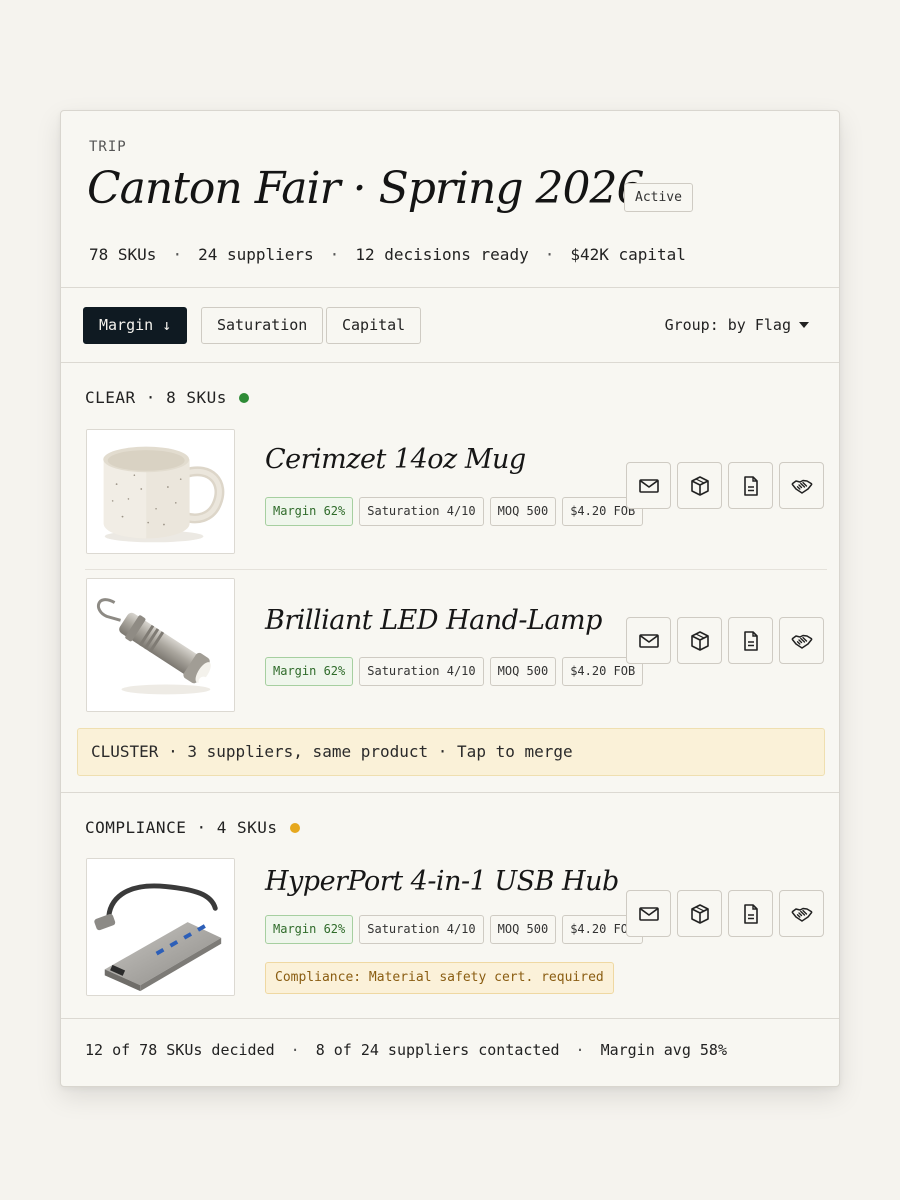 This screenshot has width=900, height=1200. What do you see at coordinates (804, 325) in the screenshot?
I see `chevron-down-icon` at bounding box center [804, 325].